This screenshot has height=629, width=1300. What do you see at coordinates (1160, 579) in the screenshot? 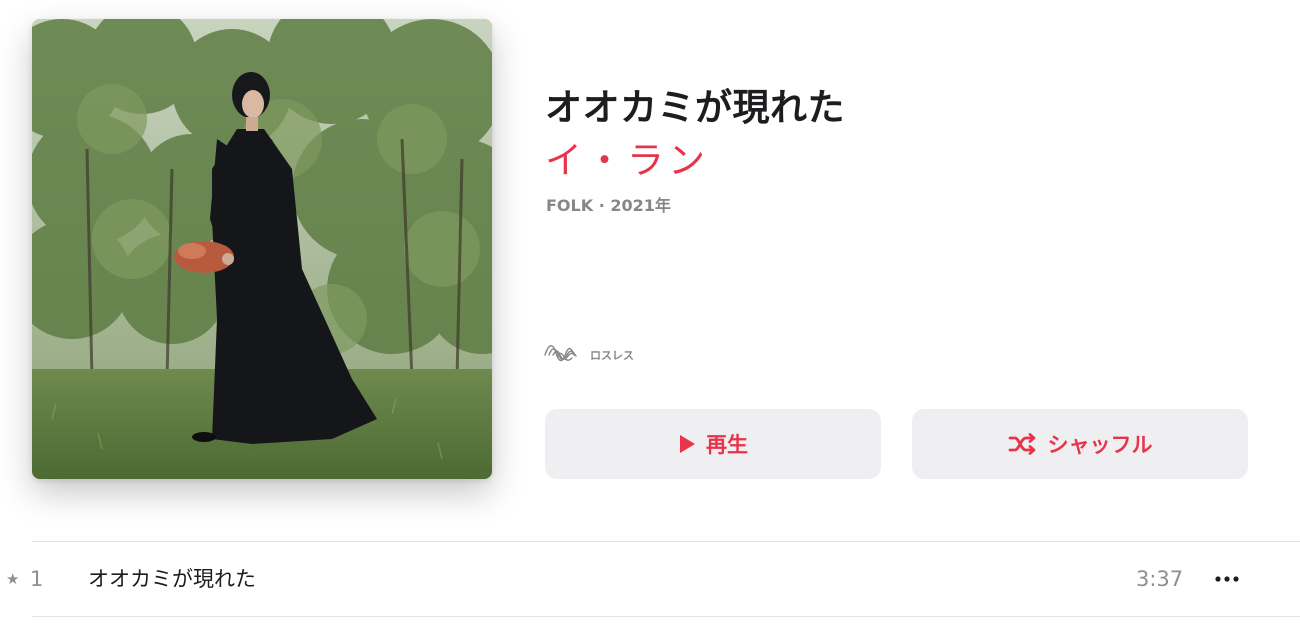
I see `track-duration: 3:37` at bounding box center [1160, 579].